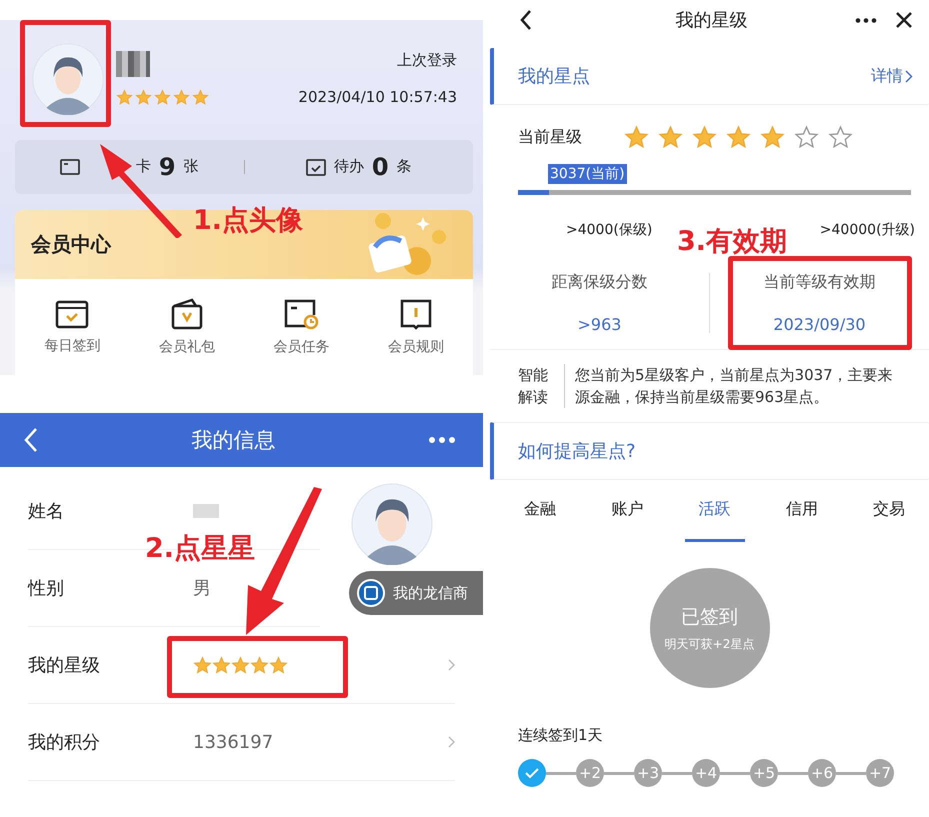 This screenshot has width=929, height=817. What do you see at coordinates (191, 166) in the screenshot?
I see `summary-unit: 张` at bounding box center [191, 166].